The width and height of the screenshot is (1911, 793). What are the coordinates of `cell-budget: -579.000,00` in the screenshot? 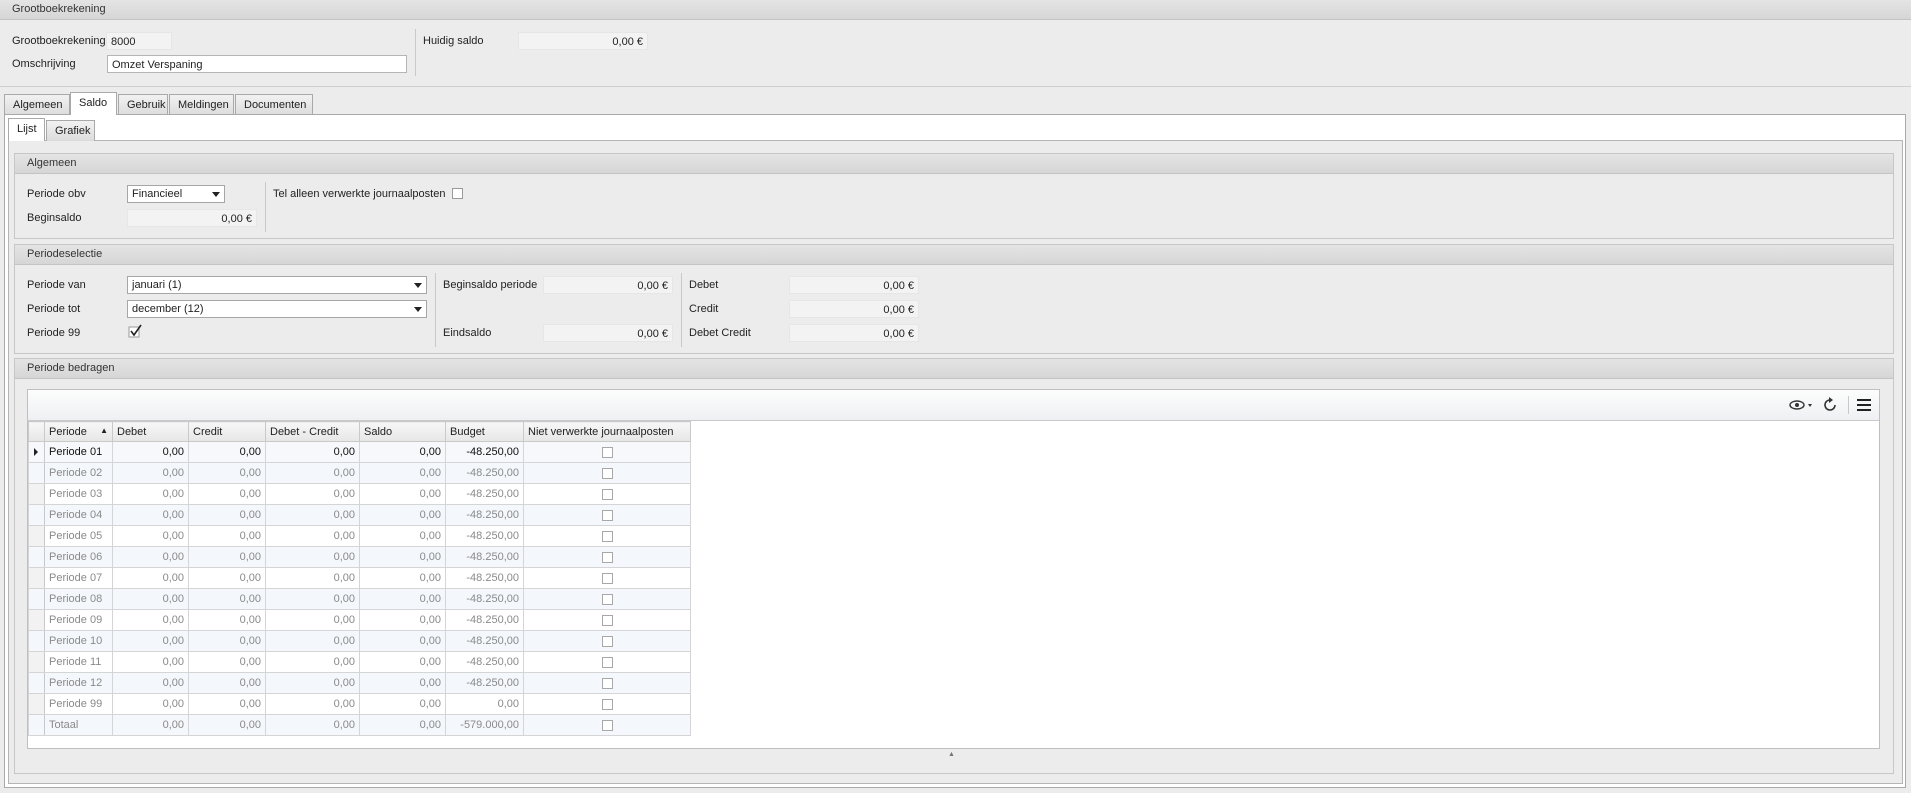 It's located at (484, 725).